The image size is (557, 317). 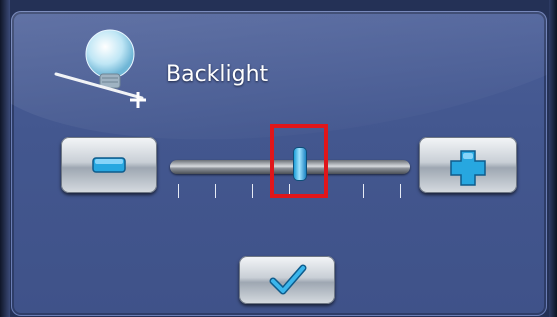 I want to click on confirm-button, so click(x=287, y=280).